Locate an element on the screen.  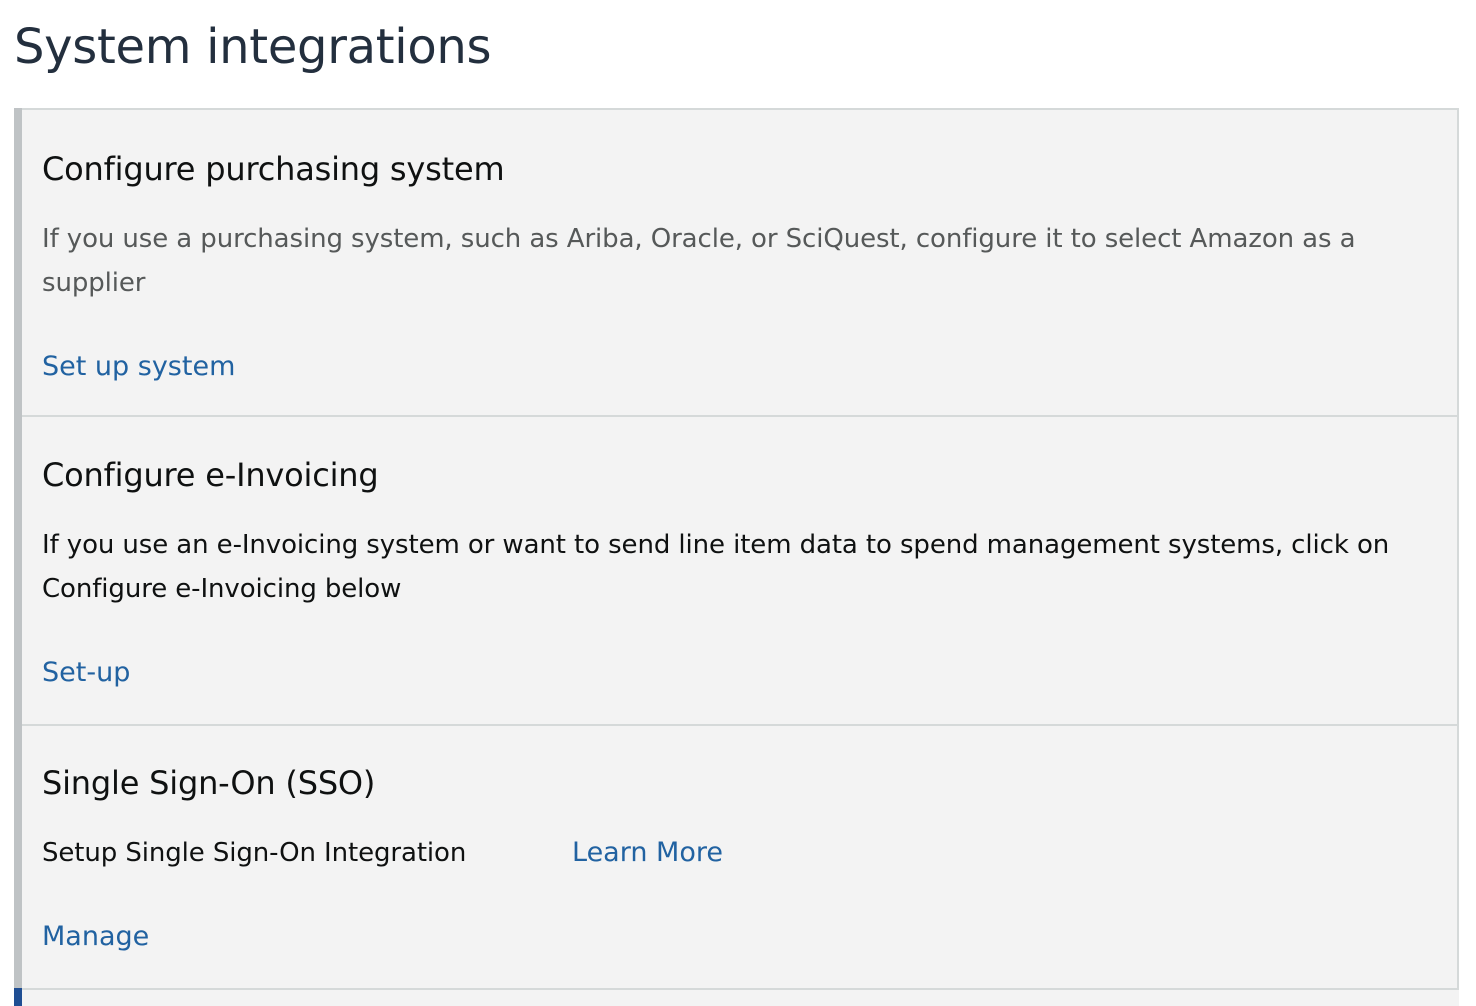
card-title: Configure purchasing system is located at coordinates (273, 169).